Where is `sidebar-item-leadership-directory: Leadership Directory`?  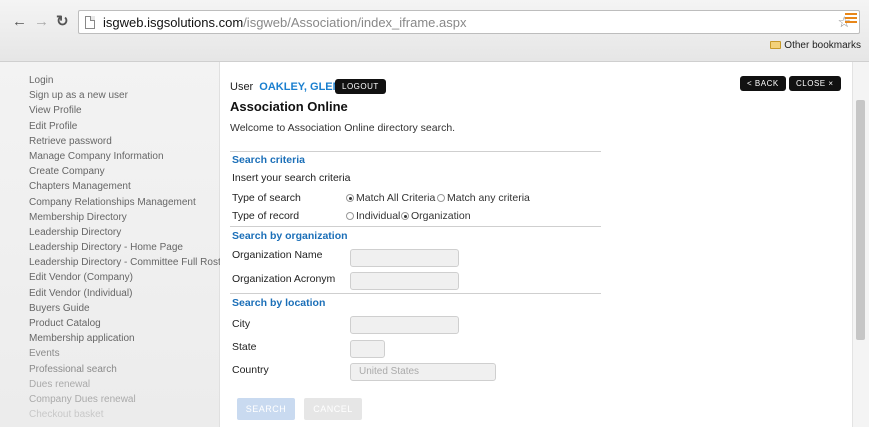
sidebar-item-leadership-directory: Leadership Directory is located at coordinates (109, 232).